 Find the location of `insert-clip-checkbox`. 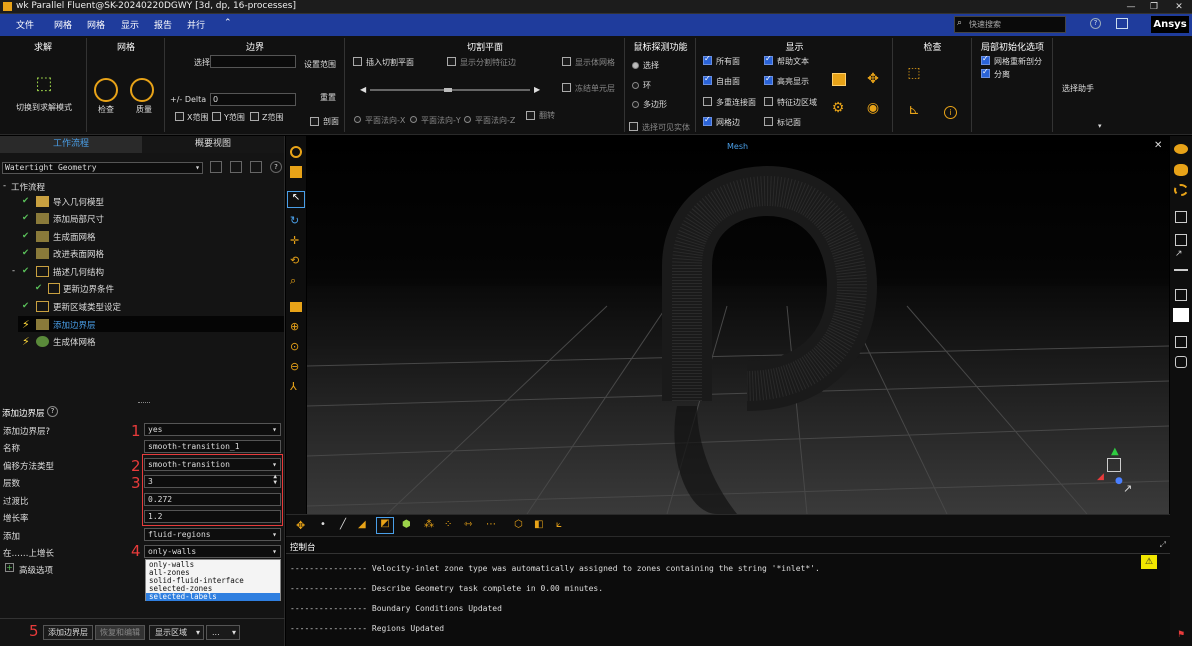

insert-clip-checkbox is located at coordinates (357, 61).